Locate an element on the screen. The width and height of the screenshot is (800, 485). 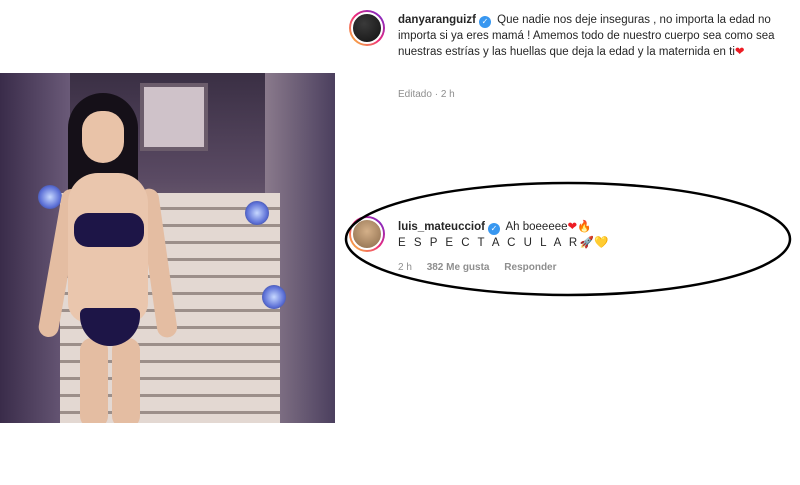
post-author-avatar is located at coordinates (367, 28).